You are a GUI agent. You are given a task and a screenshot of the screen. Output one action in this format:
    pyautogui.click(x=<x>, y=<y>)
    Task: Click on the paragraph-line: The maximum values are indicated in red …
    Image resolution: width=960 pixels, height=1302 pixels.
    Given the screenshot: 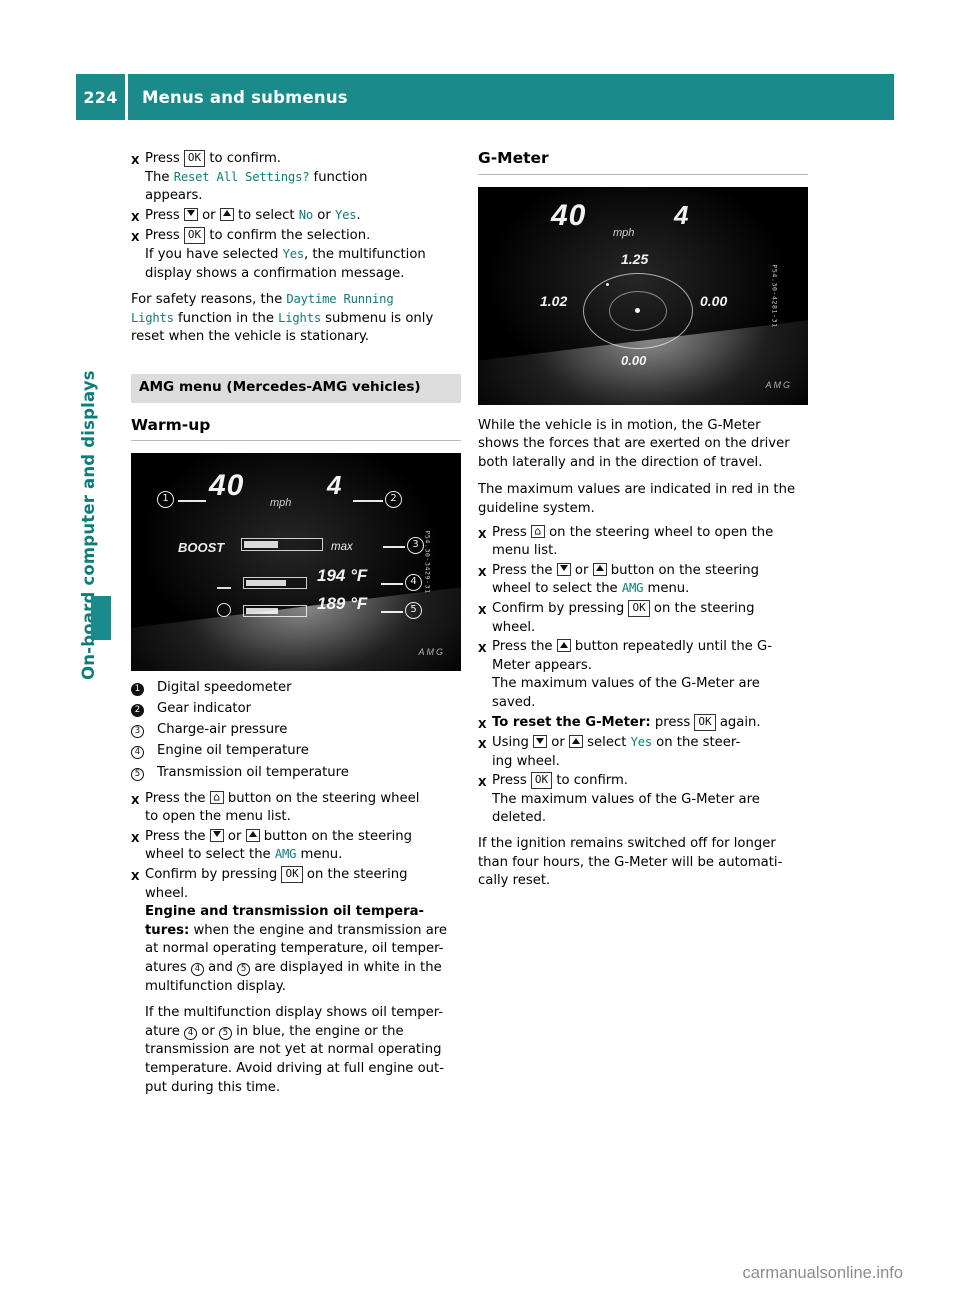 What is the action you would take?
    pyautogui.click(x=637, y=490)
    